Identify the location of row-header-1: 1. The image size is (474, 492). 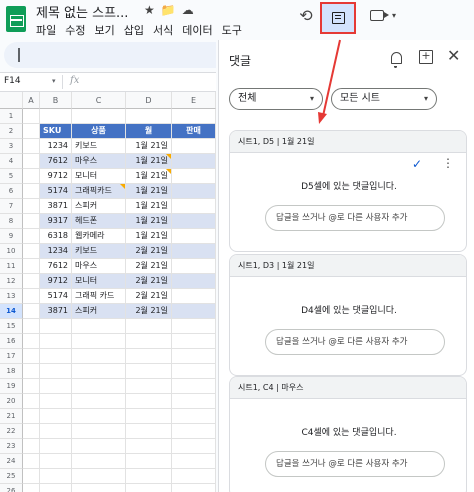
(11, 116).